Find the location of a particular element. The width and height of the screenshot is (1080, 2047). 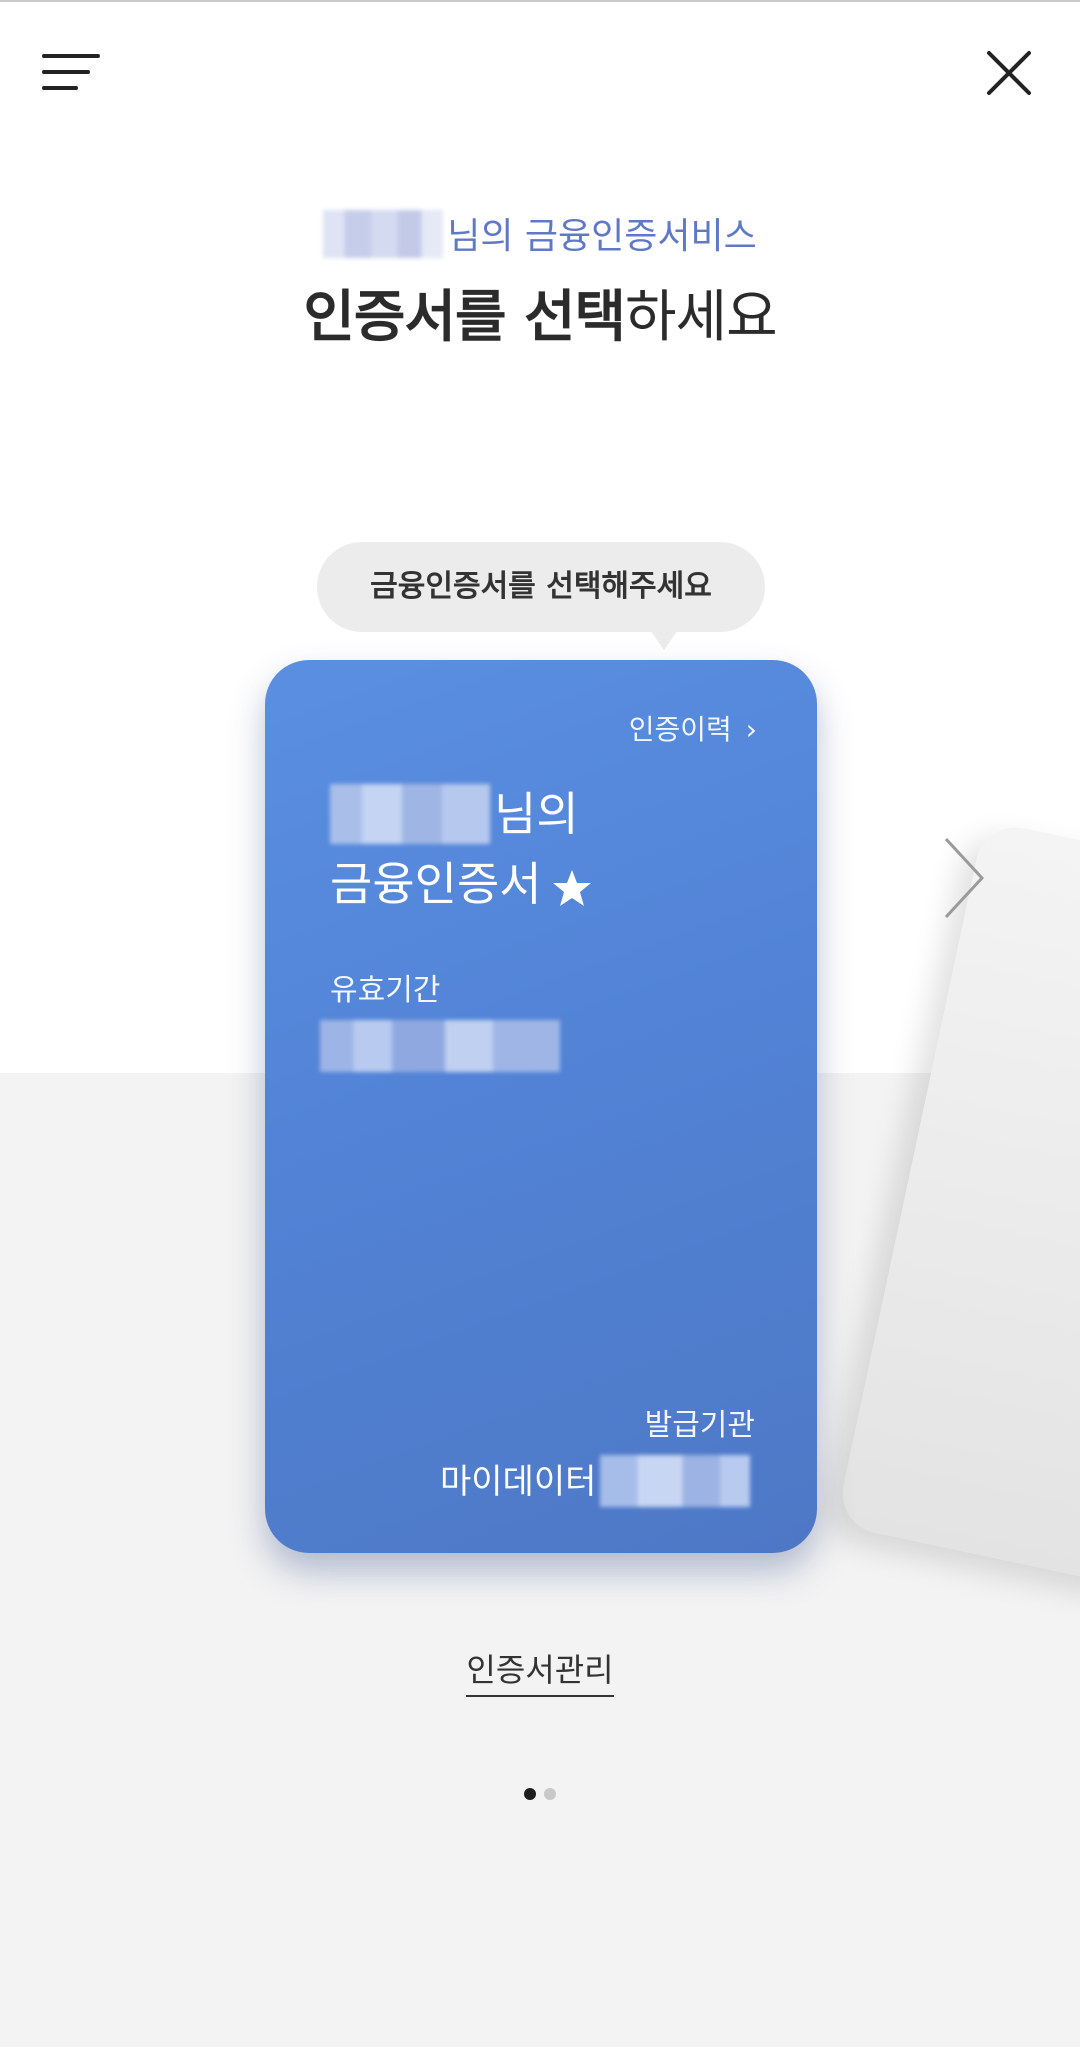

menu-button is located at coordinates (71, 72).